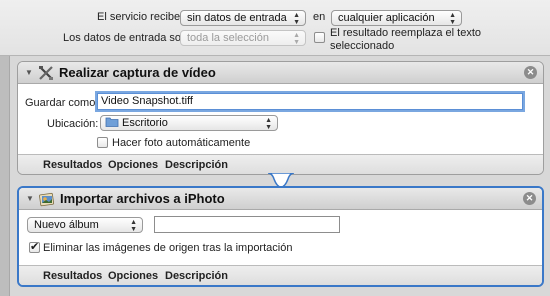 The width and height of the screenshot is (550, 296). Describe the element at coordinates (73, 124) in the screenshot. I see `location-label: Ubicación:` at that location.